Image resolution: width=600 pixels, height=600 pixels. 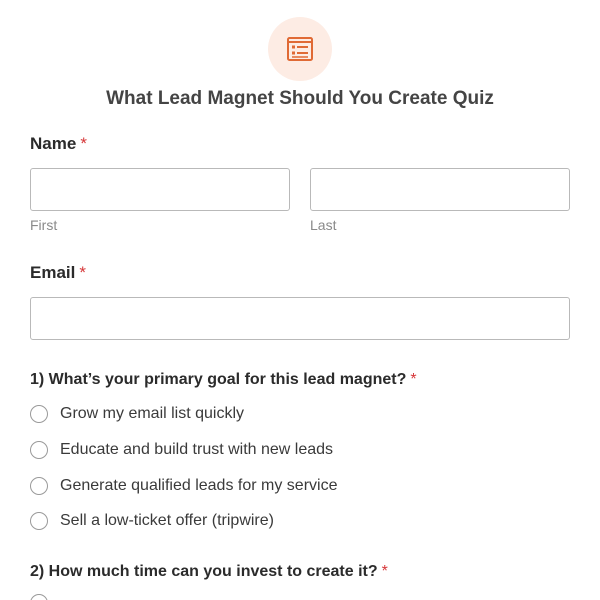 I want to click on last-name-input, so click(x=440, y=189).